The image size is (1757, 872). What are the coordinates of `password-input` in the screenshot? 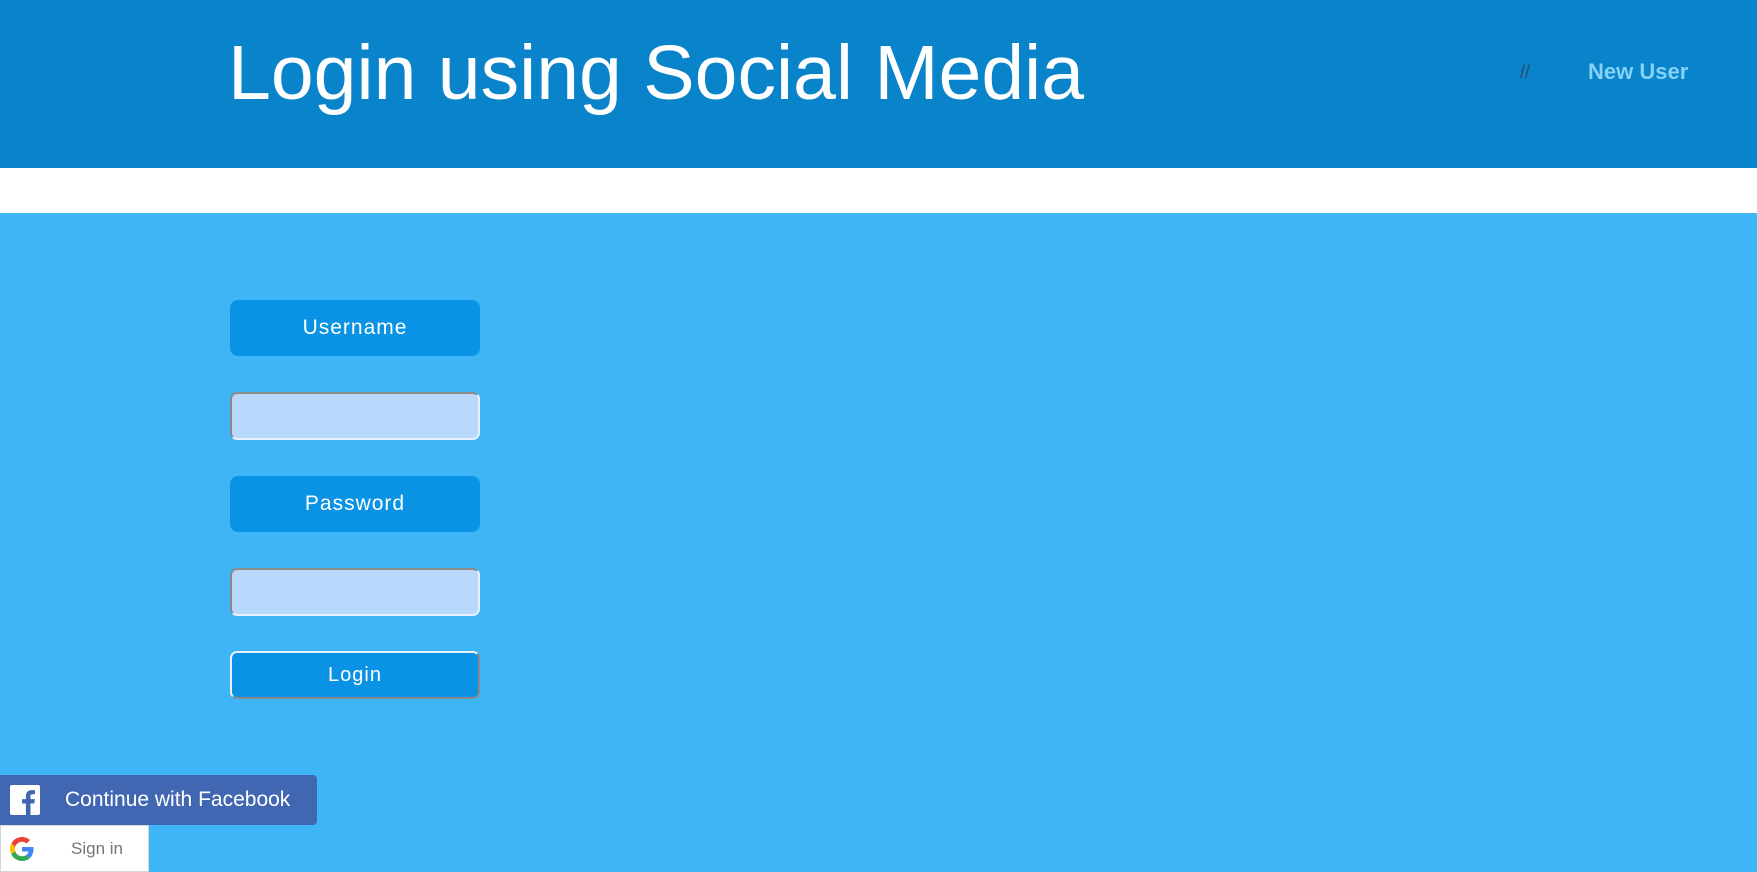 It's located at (355, 592).